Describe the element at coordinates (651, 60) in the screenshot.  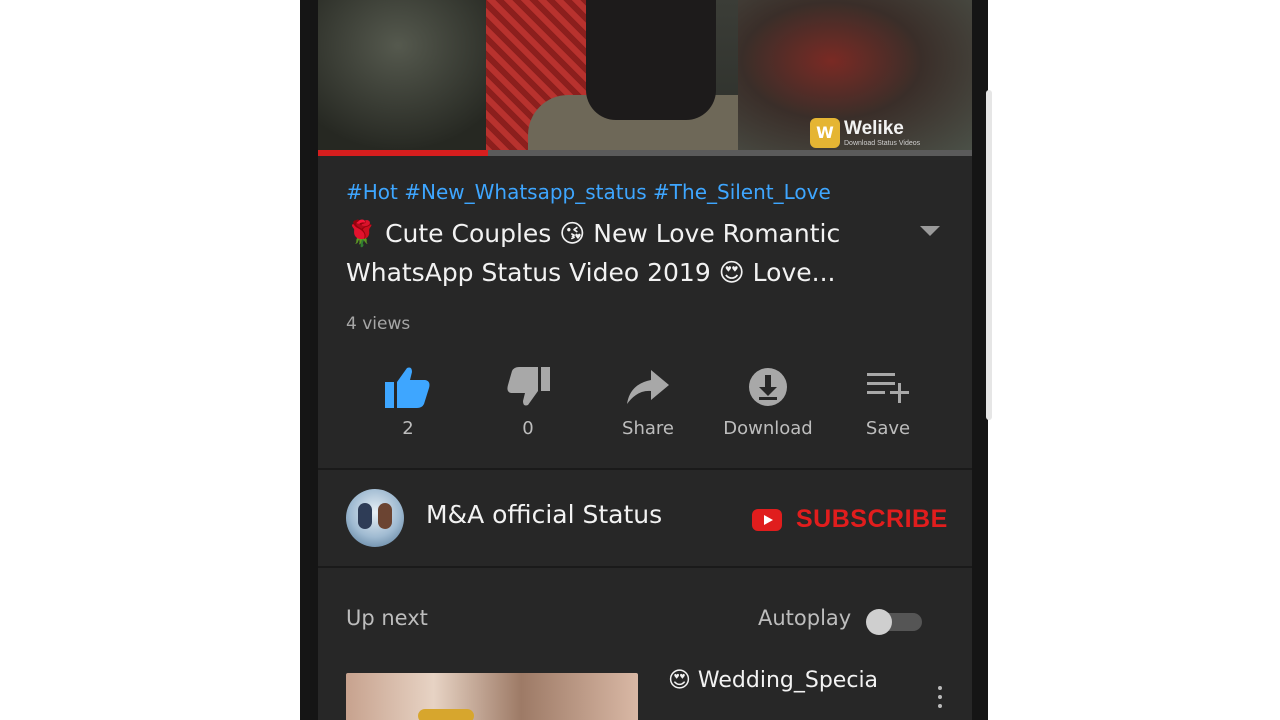
I see `video-frame-shirt` at that location.